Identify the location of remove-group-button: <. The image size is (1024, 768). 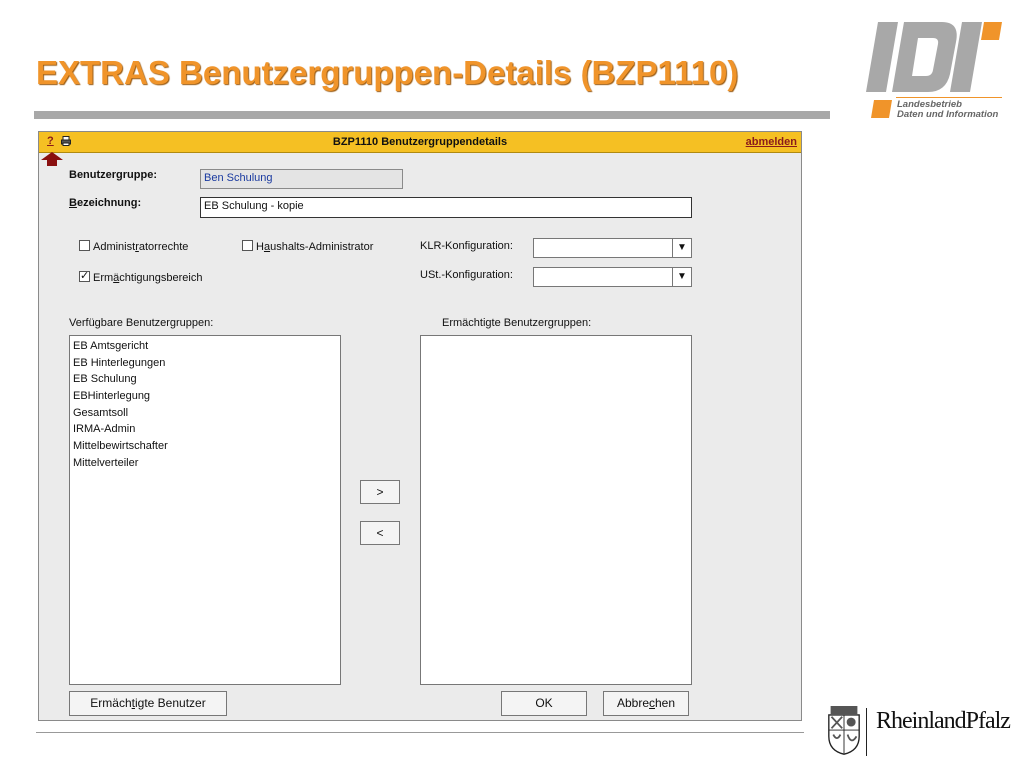
(380, 533).